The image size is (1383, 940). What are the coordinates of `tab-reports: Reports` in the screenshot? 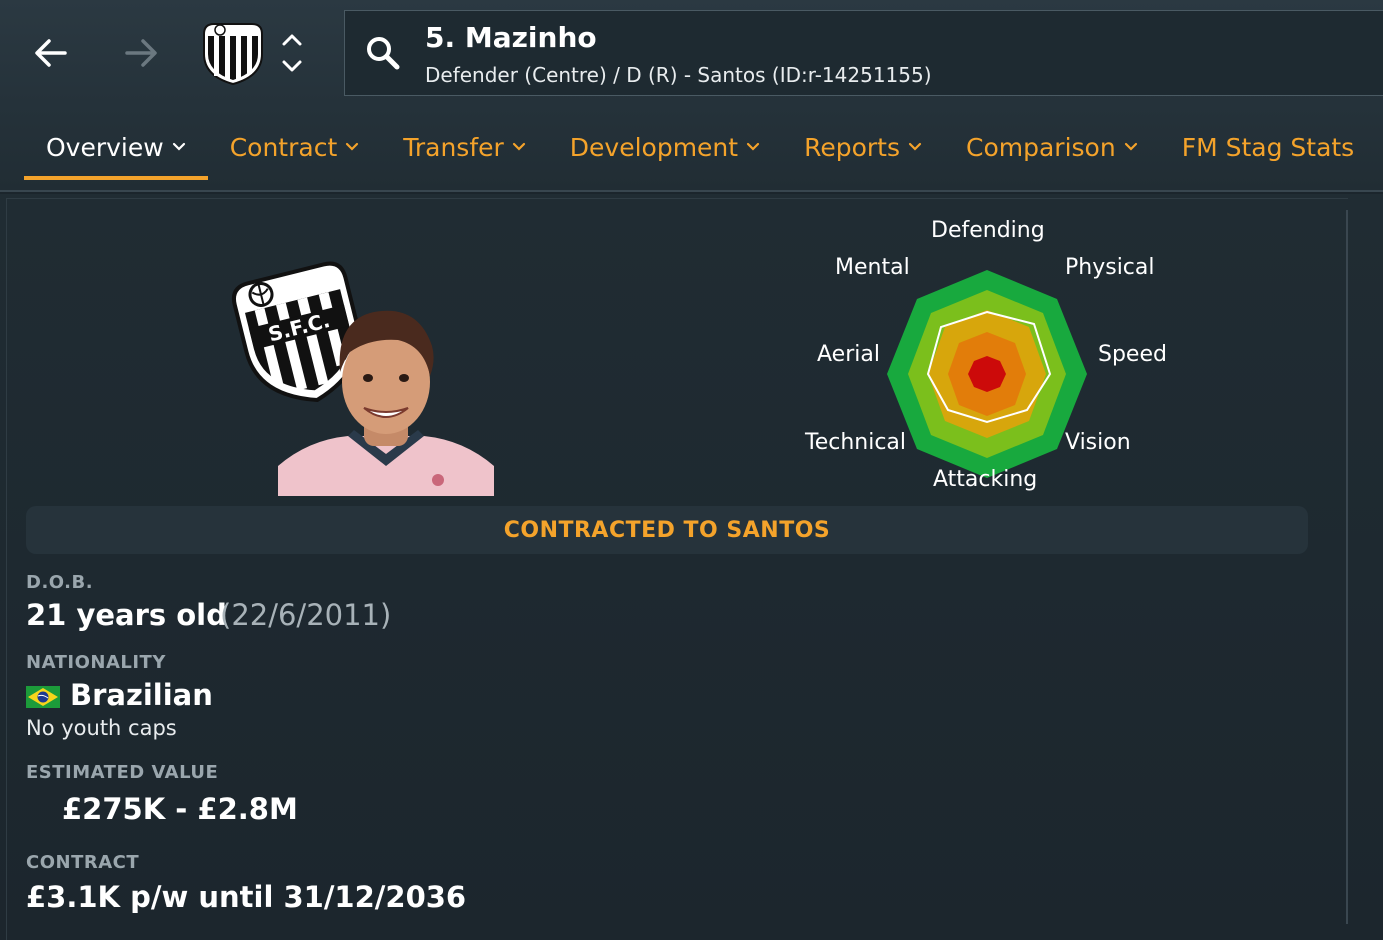 It's located at (863, 150).